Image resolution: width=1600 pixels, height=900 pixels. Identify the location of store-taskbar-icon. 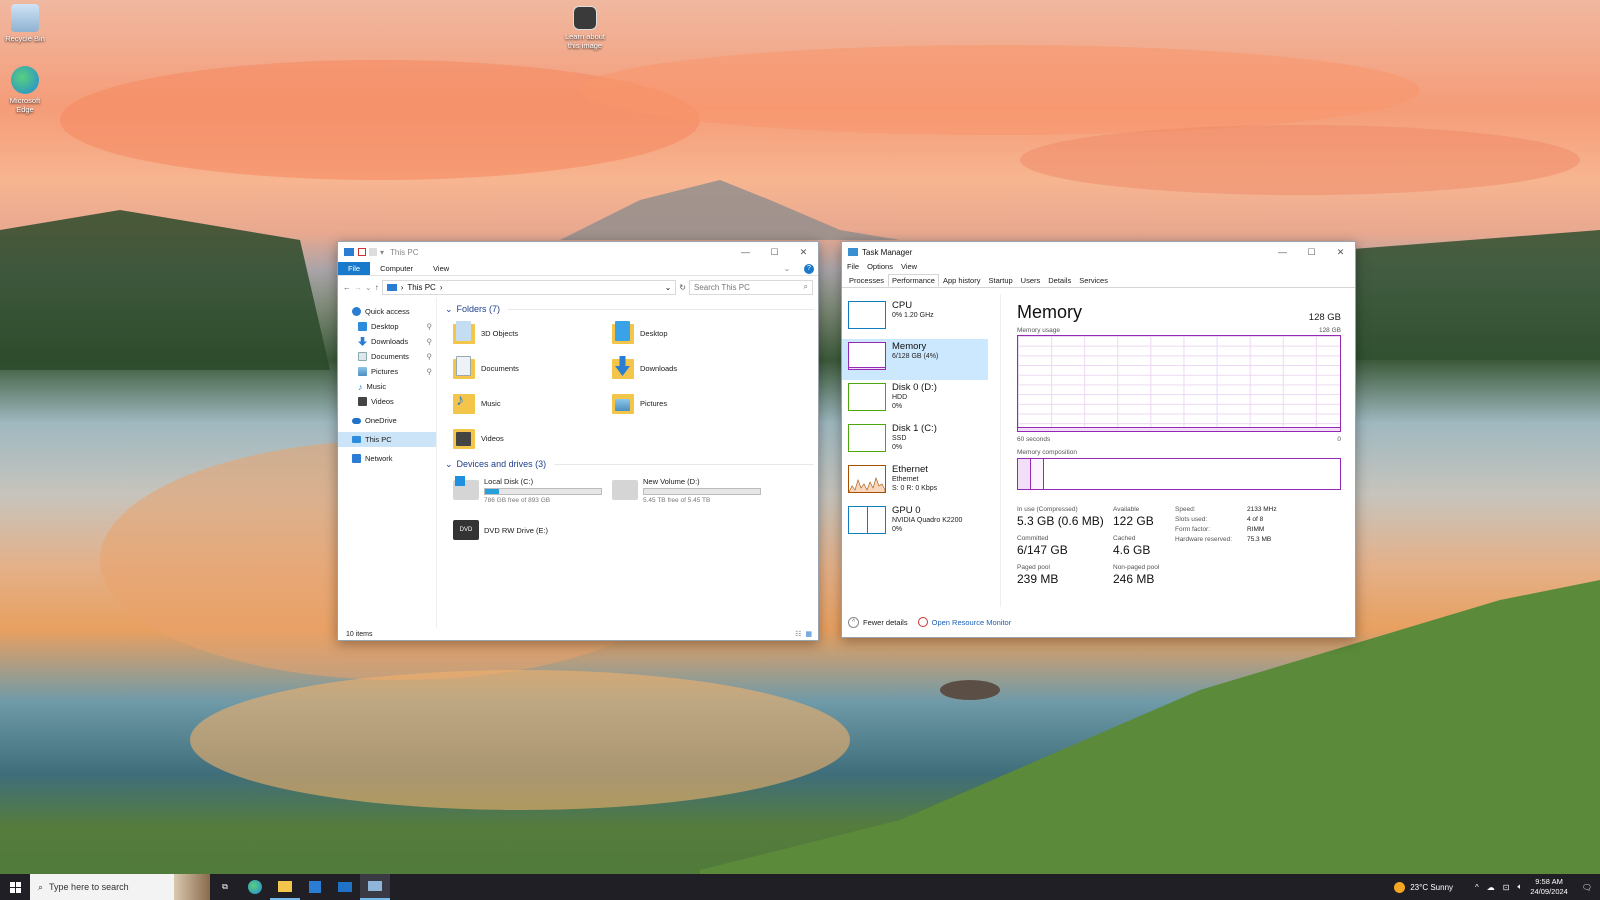
(315, 887).